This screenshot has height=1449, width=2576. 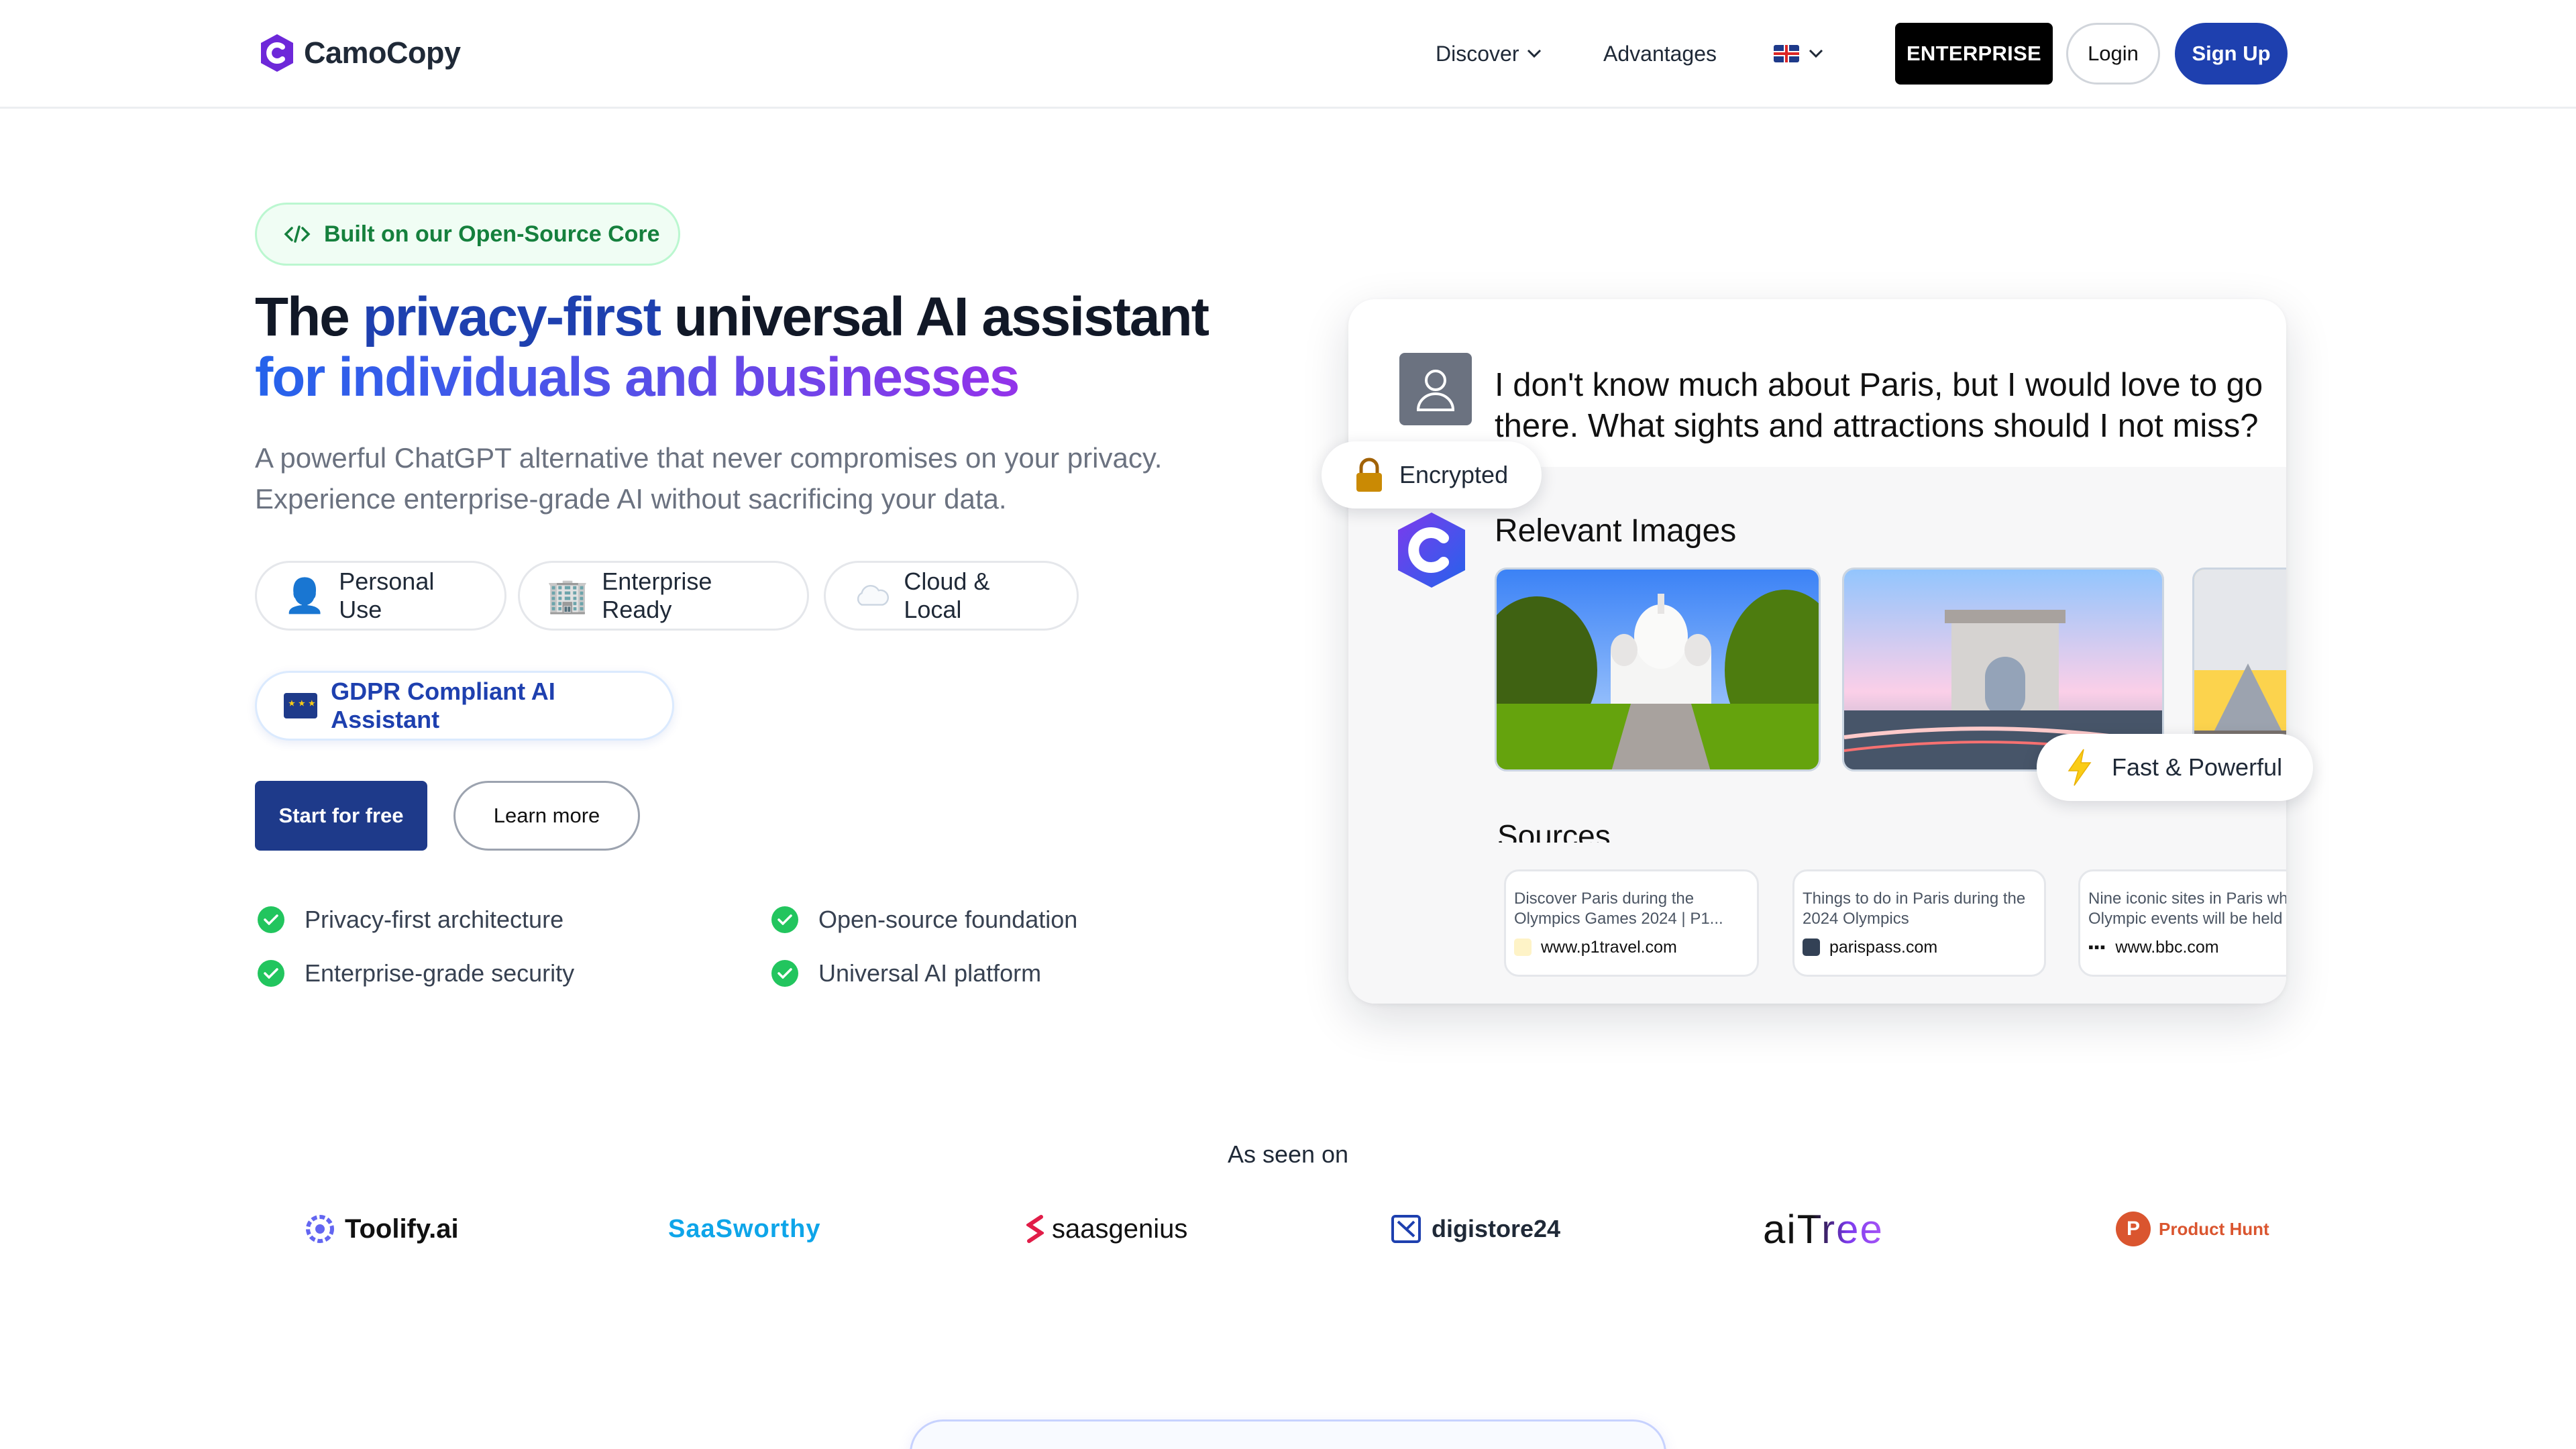 What do you see at coordinates (948, 919) in the screenshot?
I see `feature-label: Open-source foundation` at bounding box center [948, 919].